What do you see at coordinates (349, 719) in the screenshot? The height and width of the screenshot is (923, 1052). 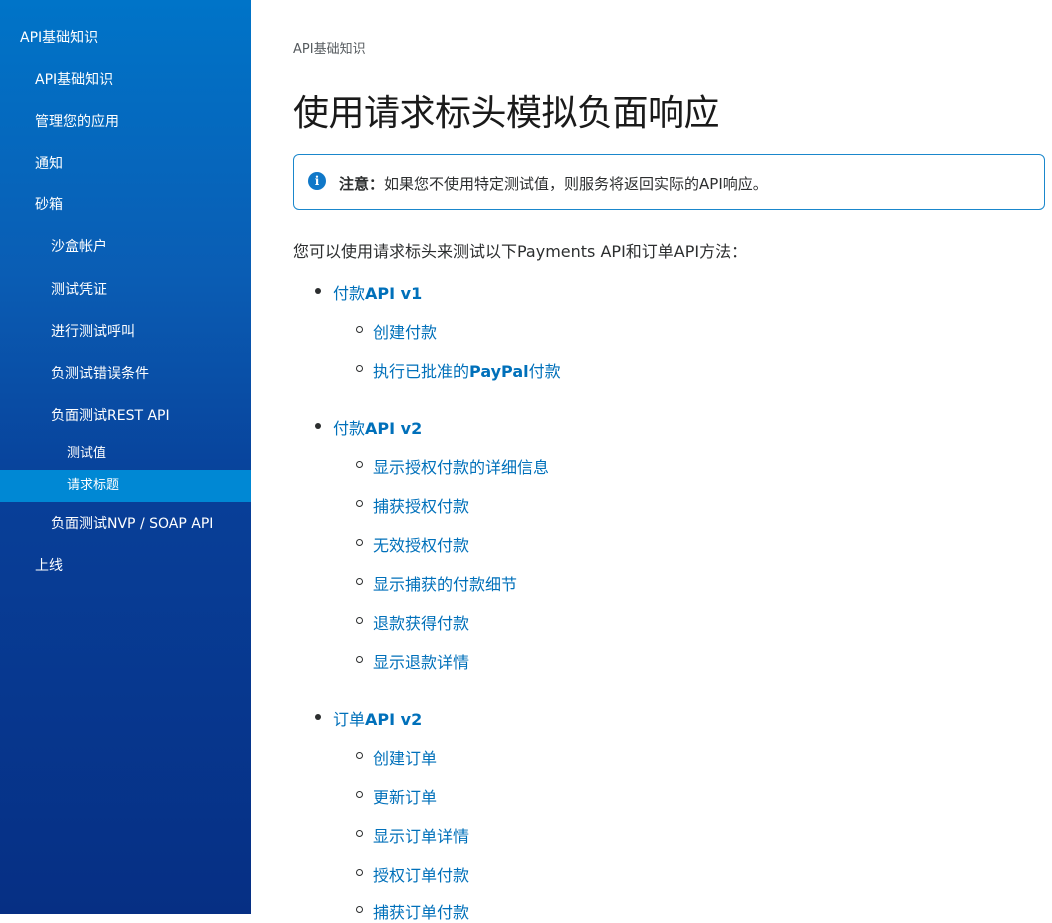 I see `group-link-prefix: 订单` at bounding box center [349, 719].